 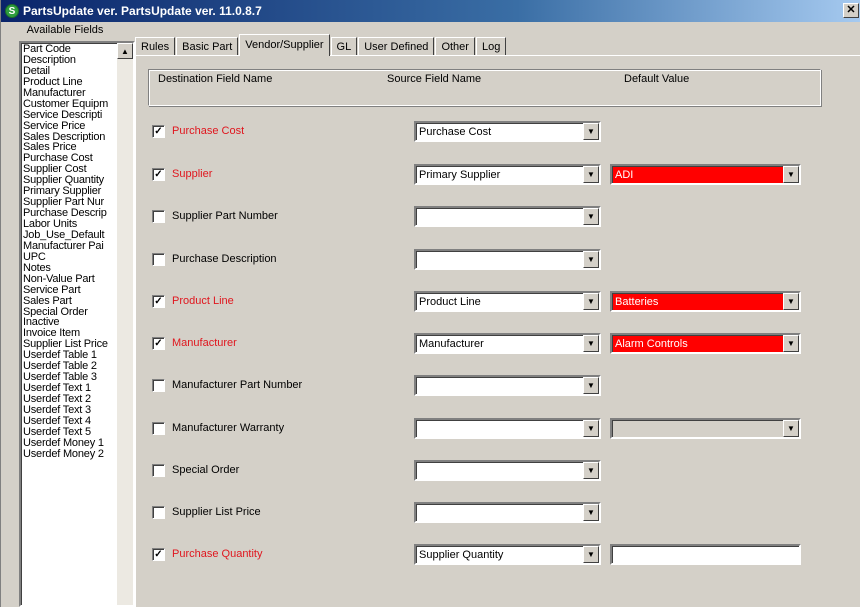 I want to click on source-field-dropdown: Product Line ▼, so click(x=507, y=301).